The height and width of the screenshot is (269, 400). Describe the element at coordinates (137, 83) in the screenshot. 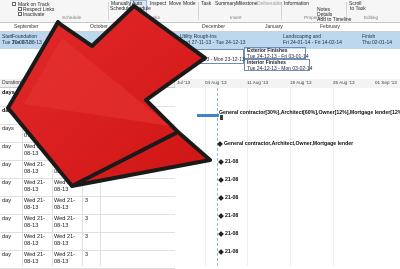

I see `column-header-blank` at that location.